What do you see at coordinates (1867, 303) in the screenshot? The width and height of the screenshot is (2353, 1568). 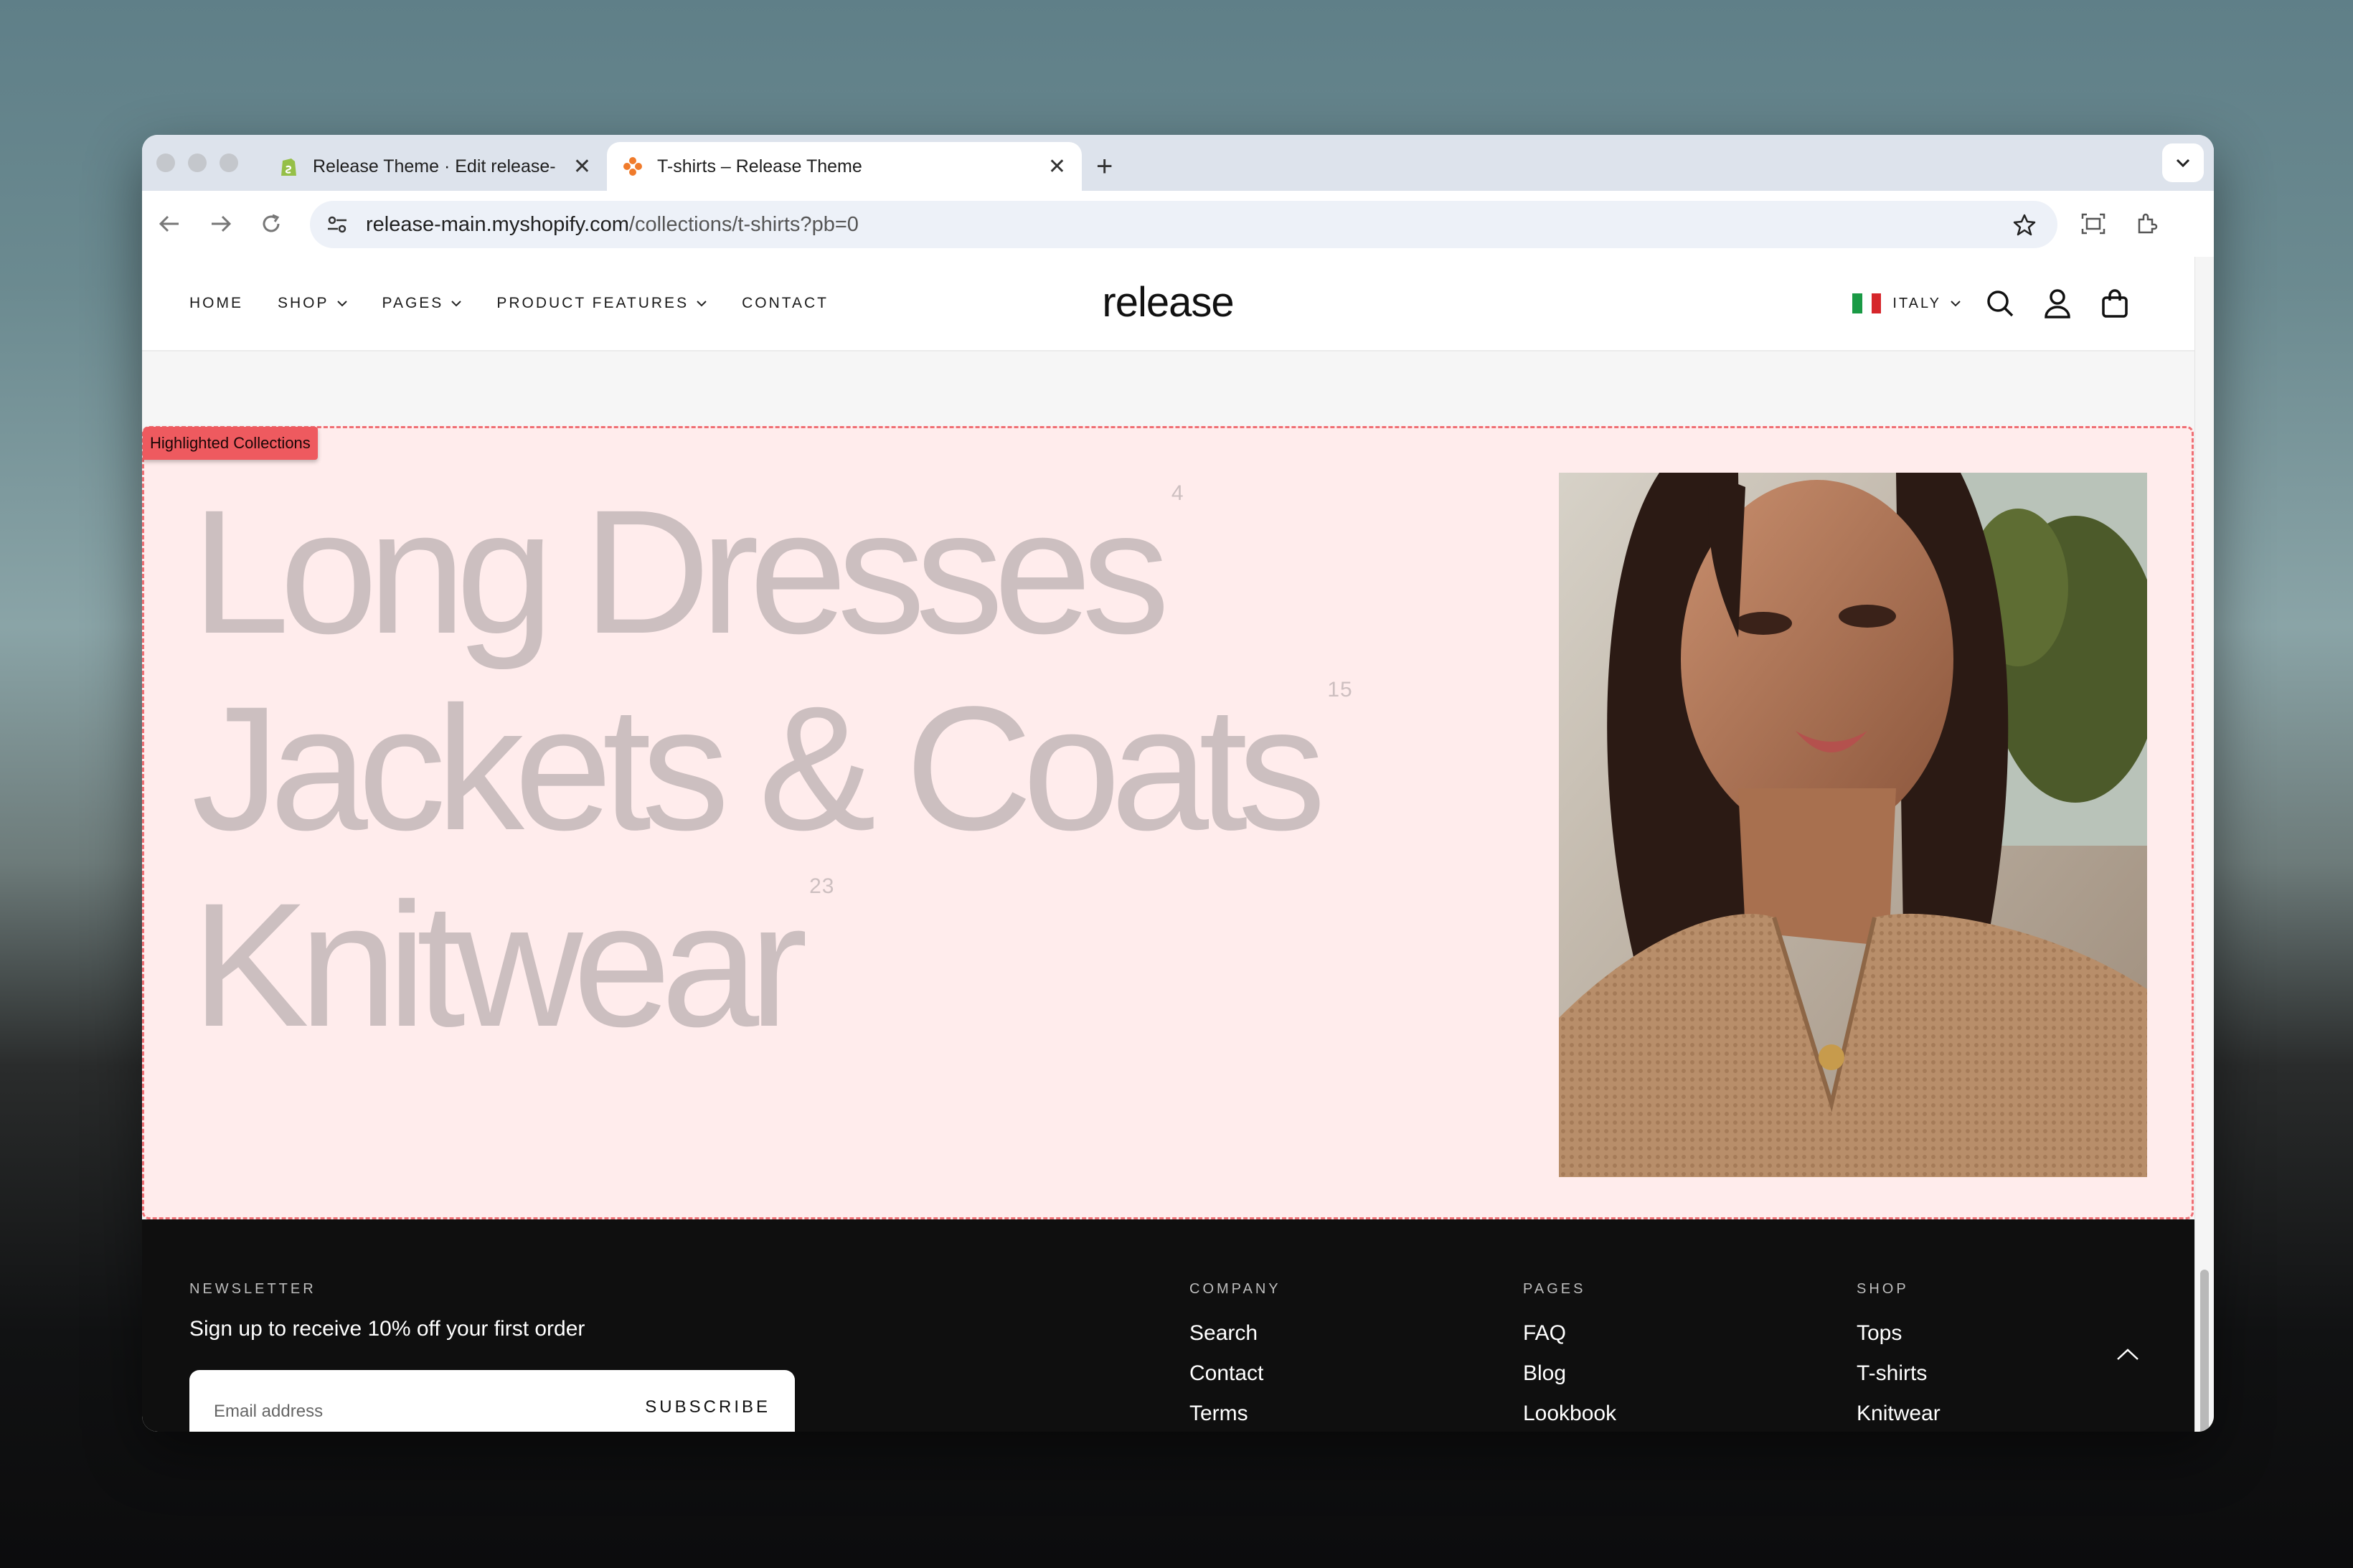 I see `italy-flag-icon` at bounding box center [1867, 303].